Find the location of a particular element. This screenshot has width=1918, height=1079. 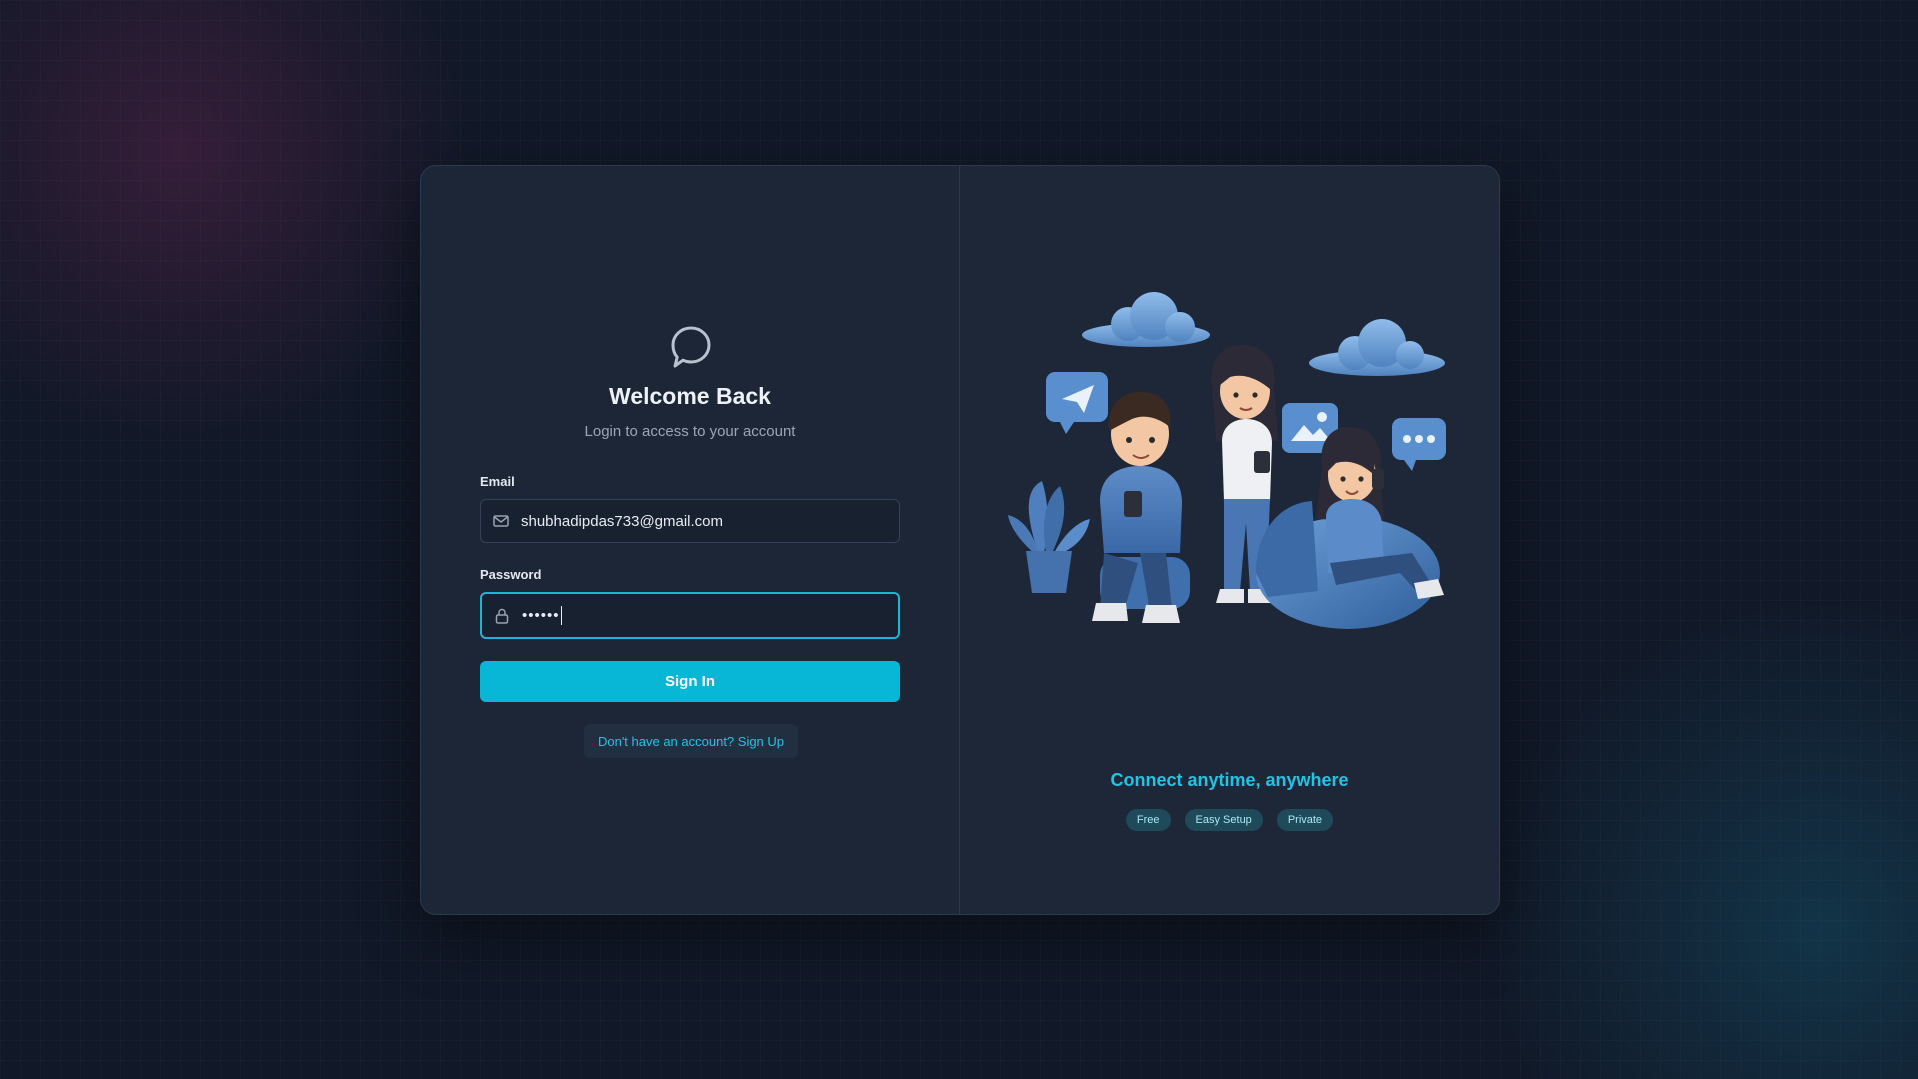

page-title: Welcome Back is located at coordinates (690, 396).